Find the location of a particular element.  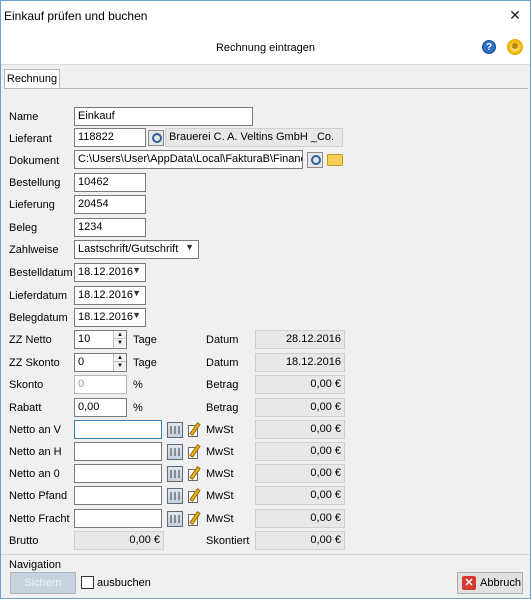

close-icon: ✕ is located at coordinates (515, 15).